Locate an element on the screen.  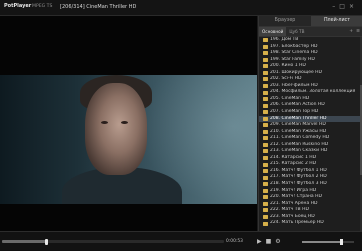
maximize-icon: □ is located at coordinates (344, 6).